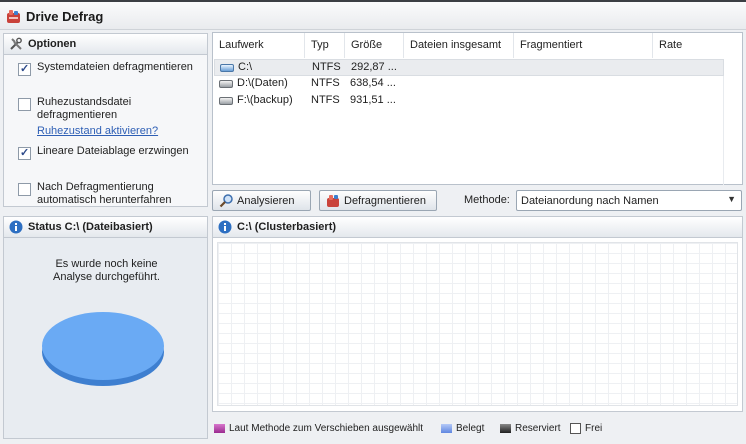  What do you see at coordinates (13, 16) in the screenshot?
I see `drive-defrag-app-icon` at bounding box center [13, 16].